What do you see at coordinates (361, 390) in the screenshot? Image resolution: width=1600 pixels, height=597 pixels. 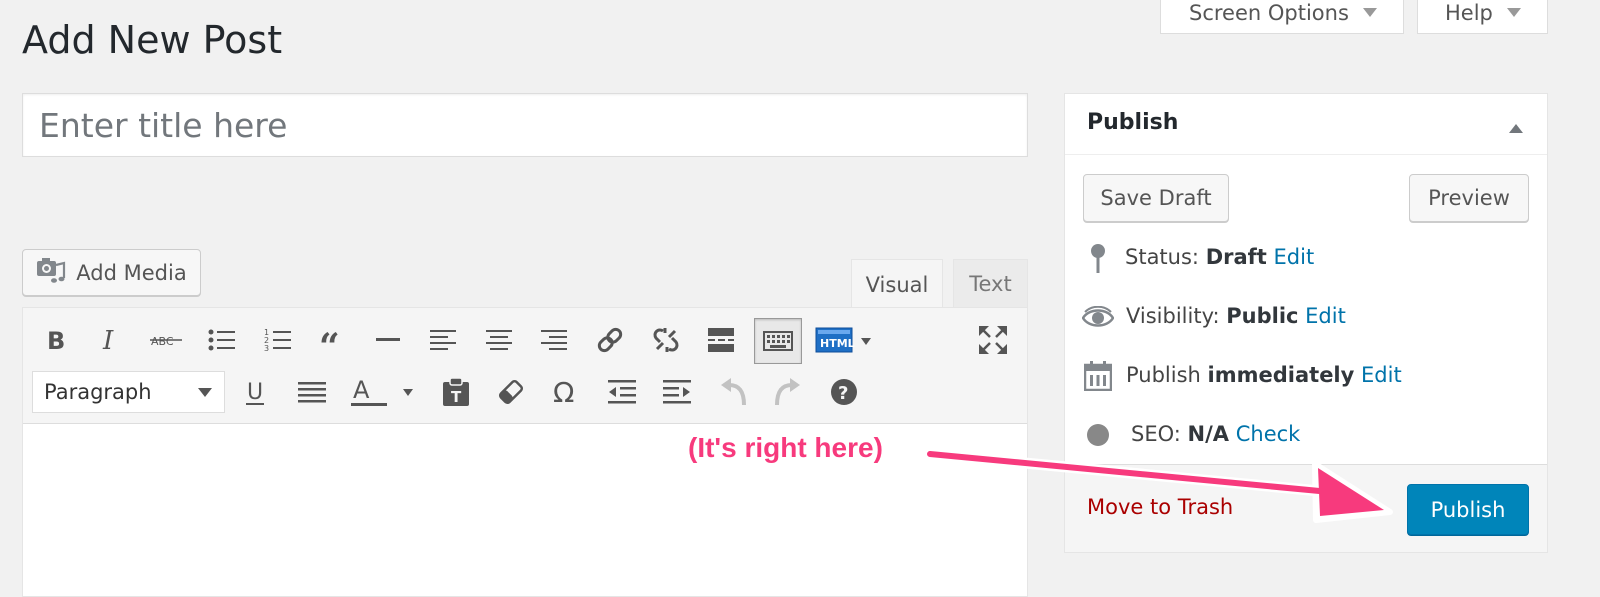 I see `svg-text: A` at bounding box center [361, 390].